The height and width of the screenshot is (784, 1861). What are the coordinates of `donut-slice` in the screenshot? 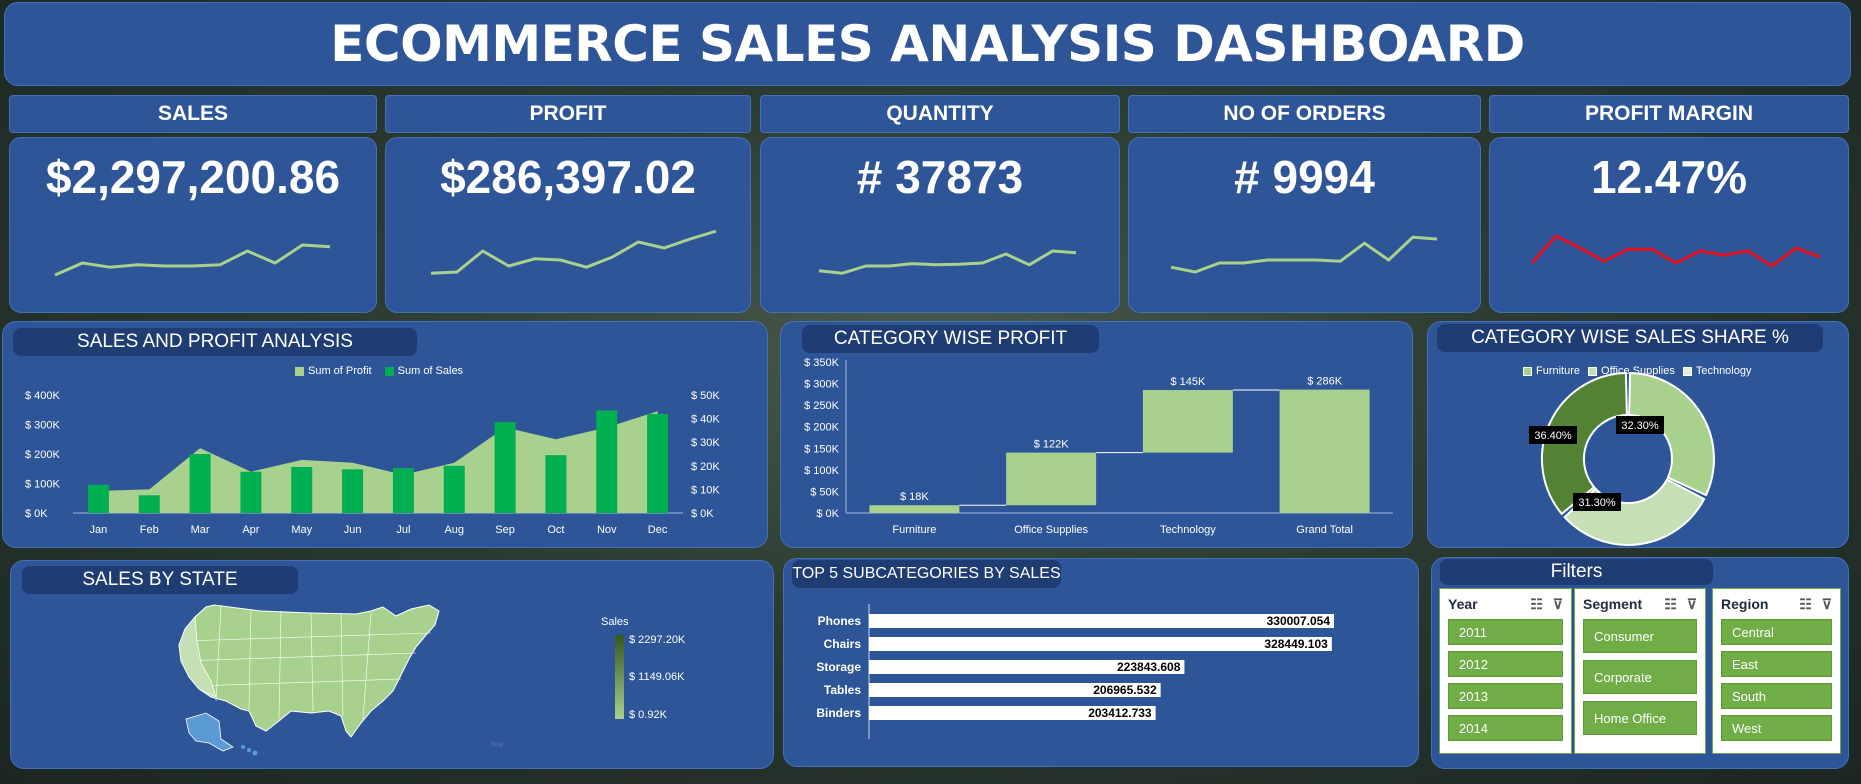 It's located at (1671, 434).